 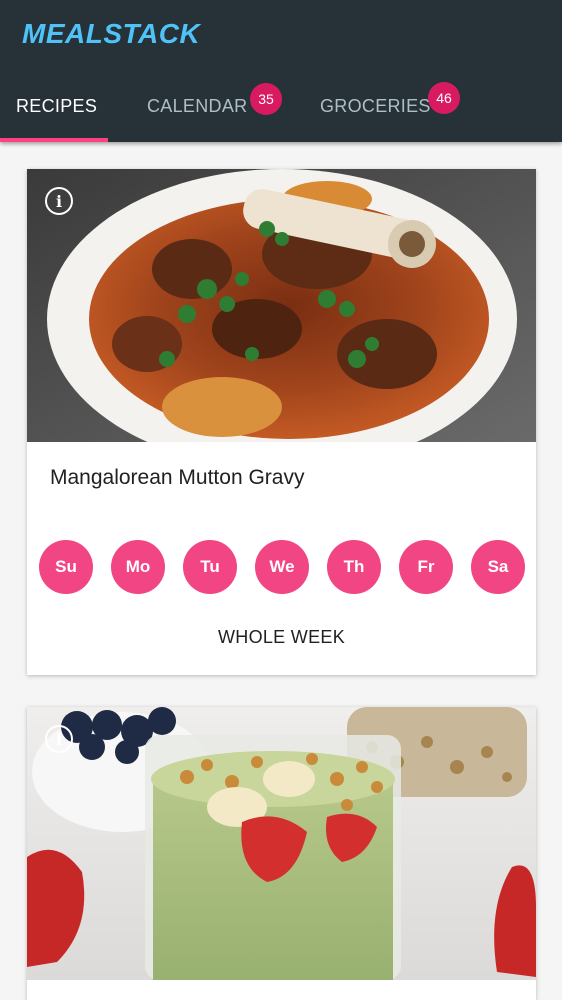 What do you see at coordinates (444, 98) in the screenshot?
I see `groceries-count-badge: 46` at bounding box center [444, 98].